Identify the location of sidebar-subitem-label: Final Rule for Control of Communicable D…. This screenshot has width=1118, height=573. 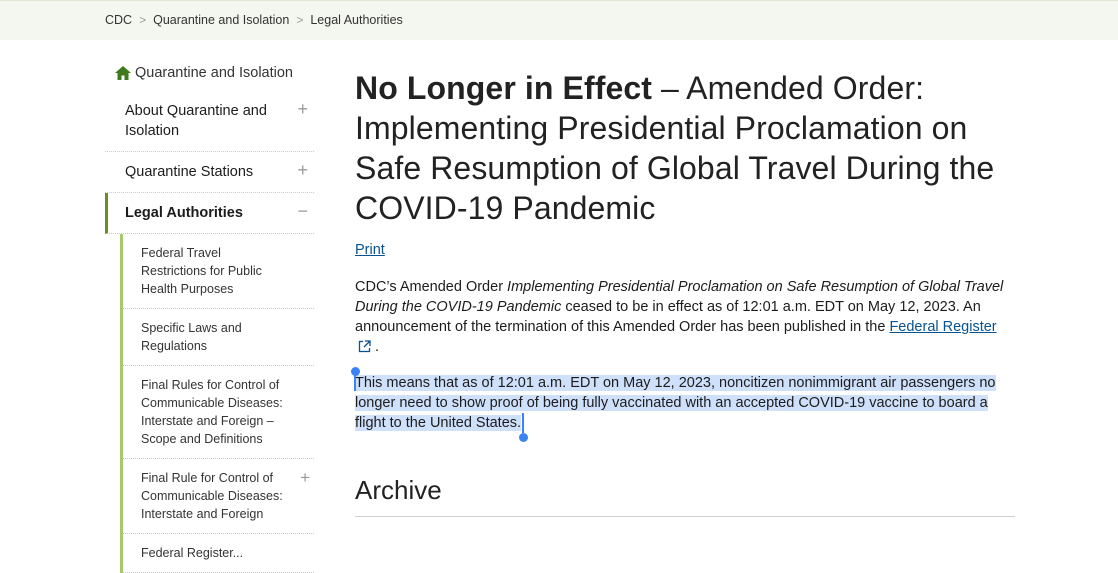
(212, 496).